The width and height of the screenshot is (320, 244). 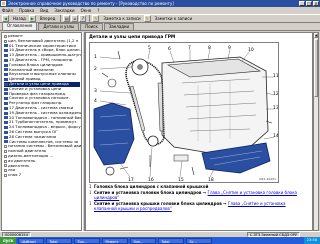 I want to click on tree-item-label: сная 7, so click(x=15, y=175).